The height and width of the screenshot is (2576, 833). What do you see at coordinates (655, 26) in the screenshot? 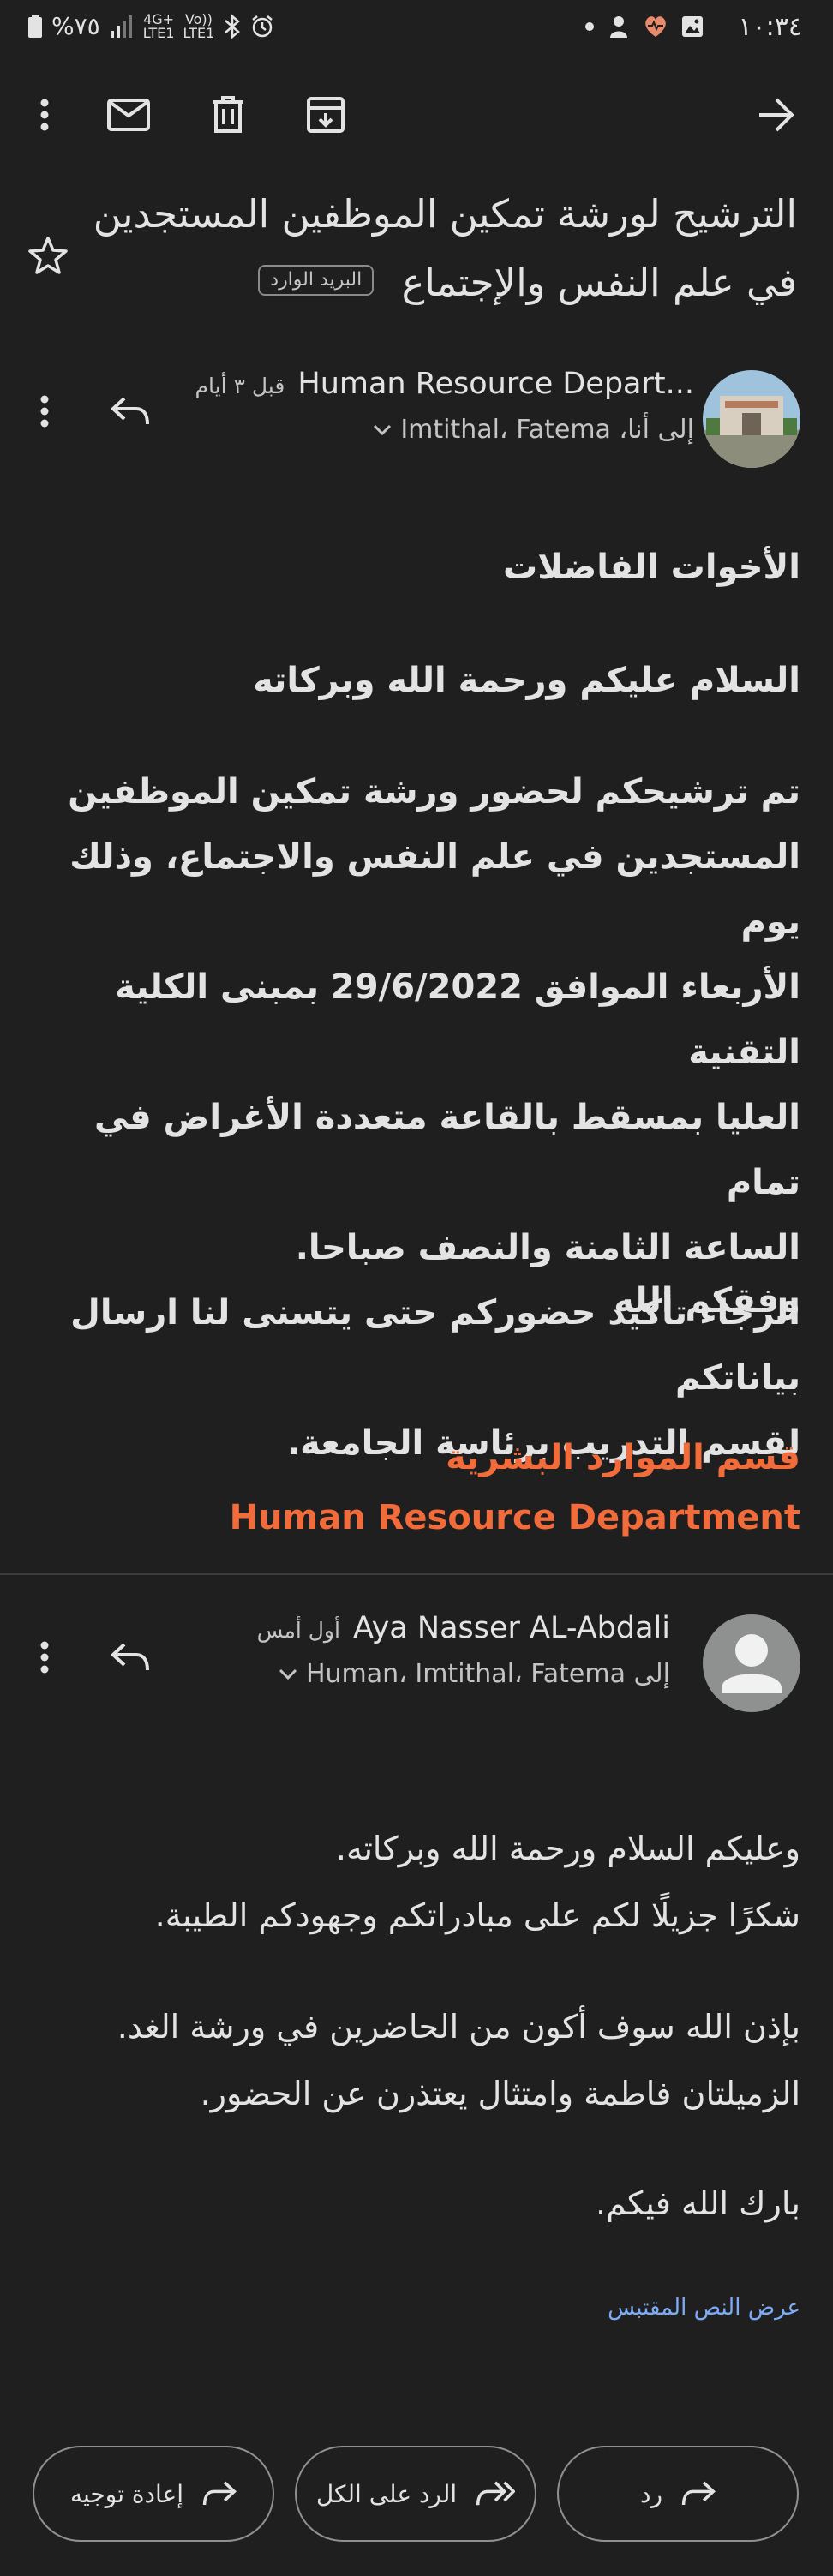
I see `health-icon` at bounding box center [655, 26].